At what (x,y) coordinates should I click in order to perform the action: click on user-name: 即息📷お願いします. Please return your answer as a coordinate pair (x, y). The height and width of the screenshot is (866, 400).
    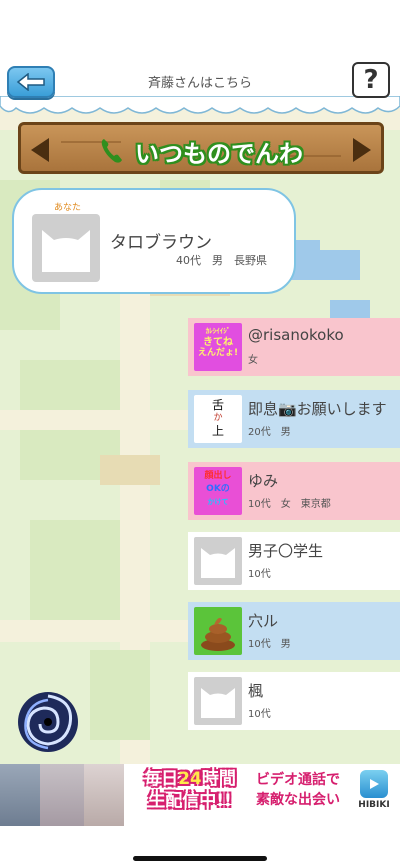
    Looking at the image, I should click on (317, 409).